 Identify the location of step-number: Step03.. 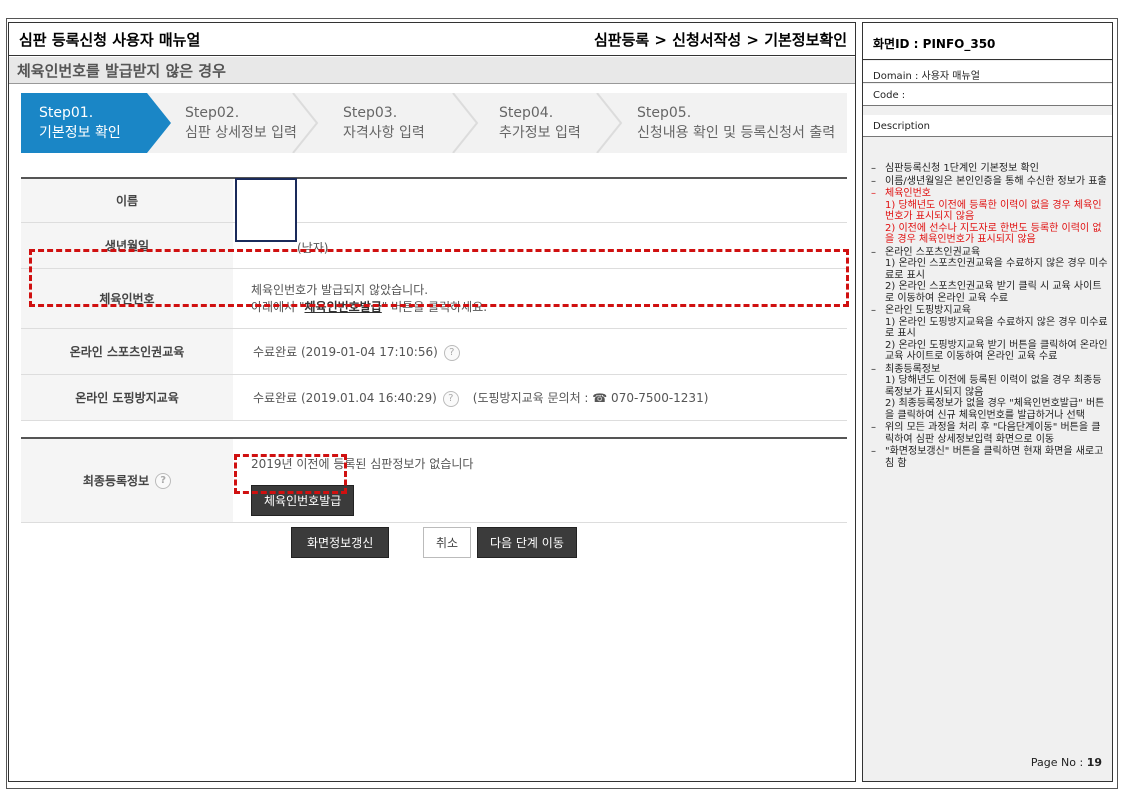
(370, 113).